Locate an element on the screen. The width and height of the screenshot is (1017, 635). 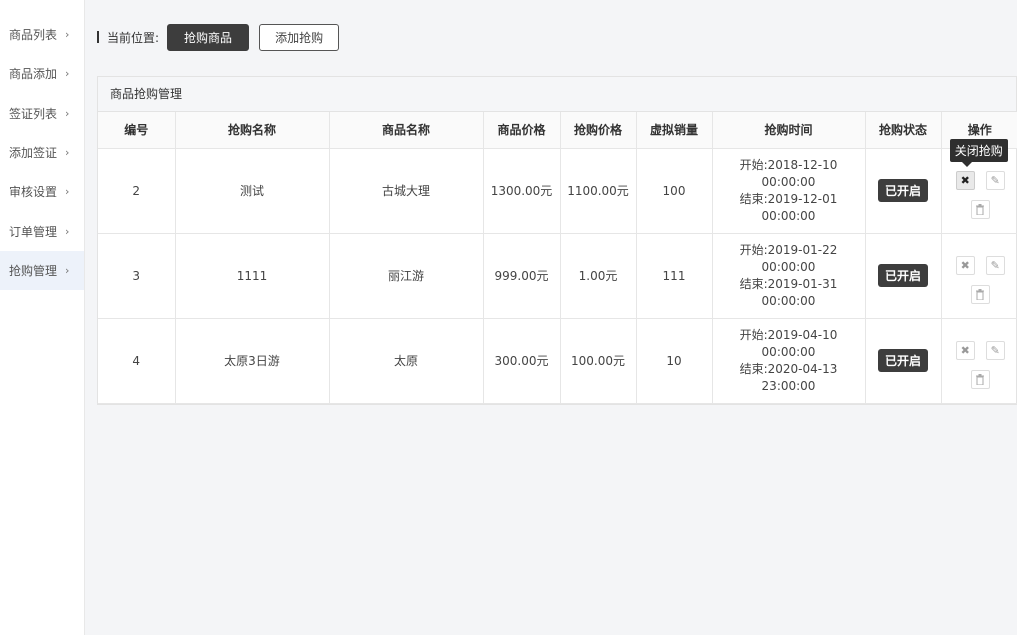
col-header-flash-time: 抢购时间 is located at coordinates (789, 130).